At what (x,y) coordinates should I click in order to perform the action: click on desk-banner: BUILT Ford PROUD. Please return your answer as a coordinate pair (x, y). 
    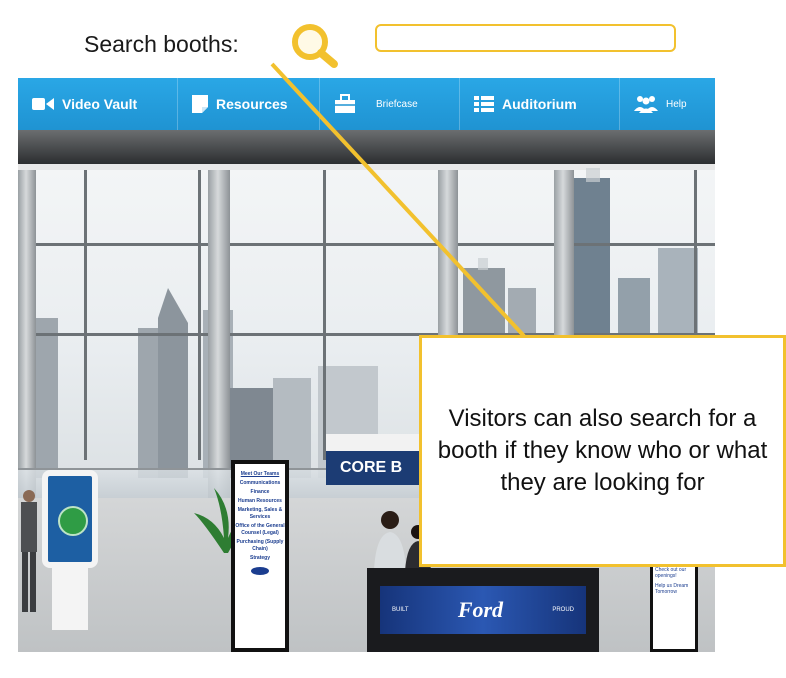
    Looking at the image, I should click on (483, 610).